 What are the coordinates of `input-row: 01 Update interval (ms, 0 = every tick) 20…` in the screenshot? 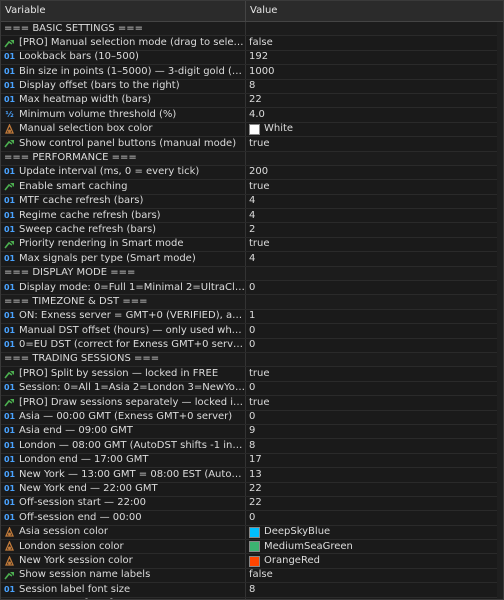 It's located at (252, 173).